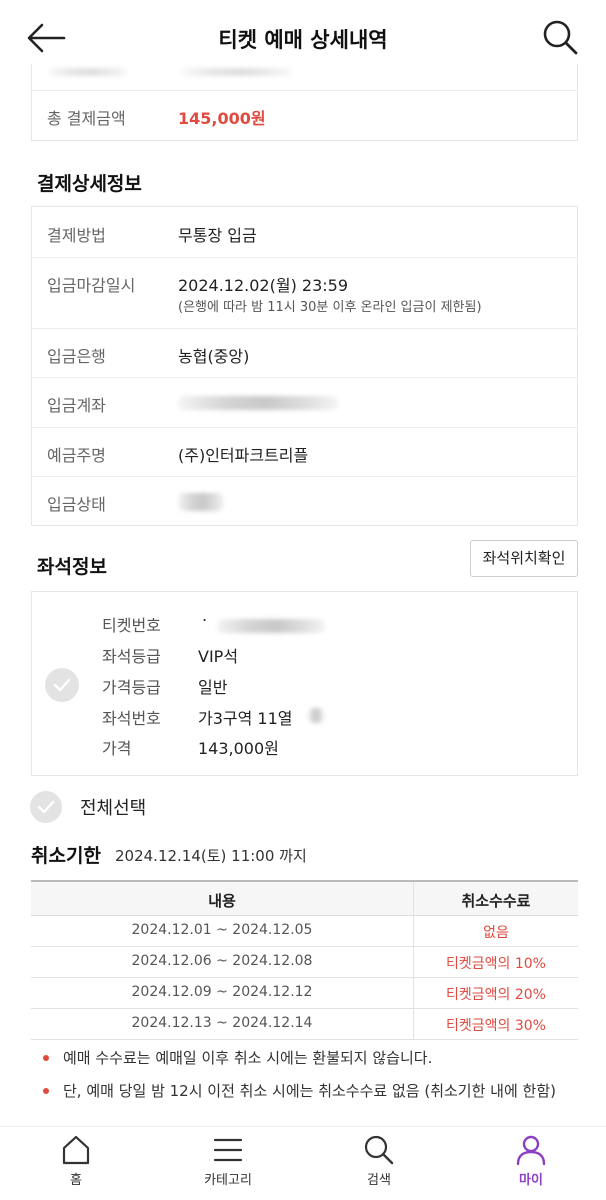 The width and height of the screenshot is (606, 1200). I want to click on price-label: 가격, so click(117, 748).